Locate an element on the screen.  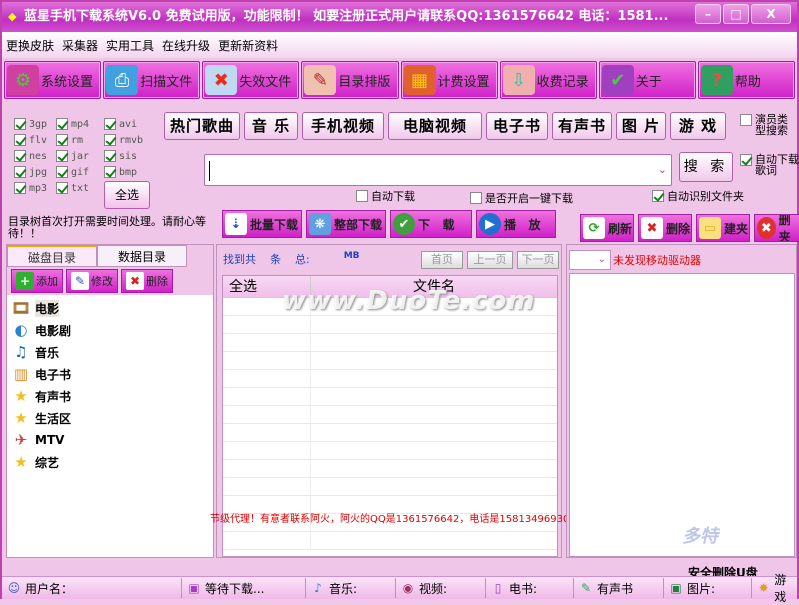
tree-item-ebook: ▥ 电子书 is located at coordinates (110, 374).